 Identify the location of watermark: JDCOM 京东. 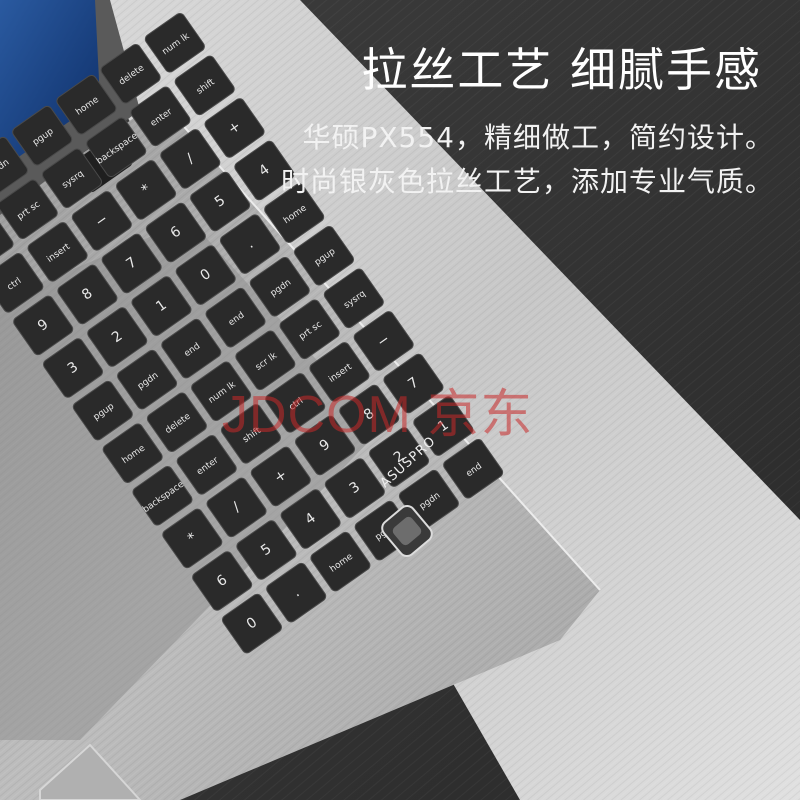
(378, 415).